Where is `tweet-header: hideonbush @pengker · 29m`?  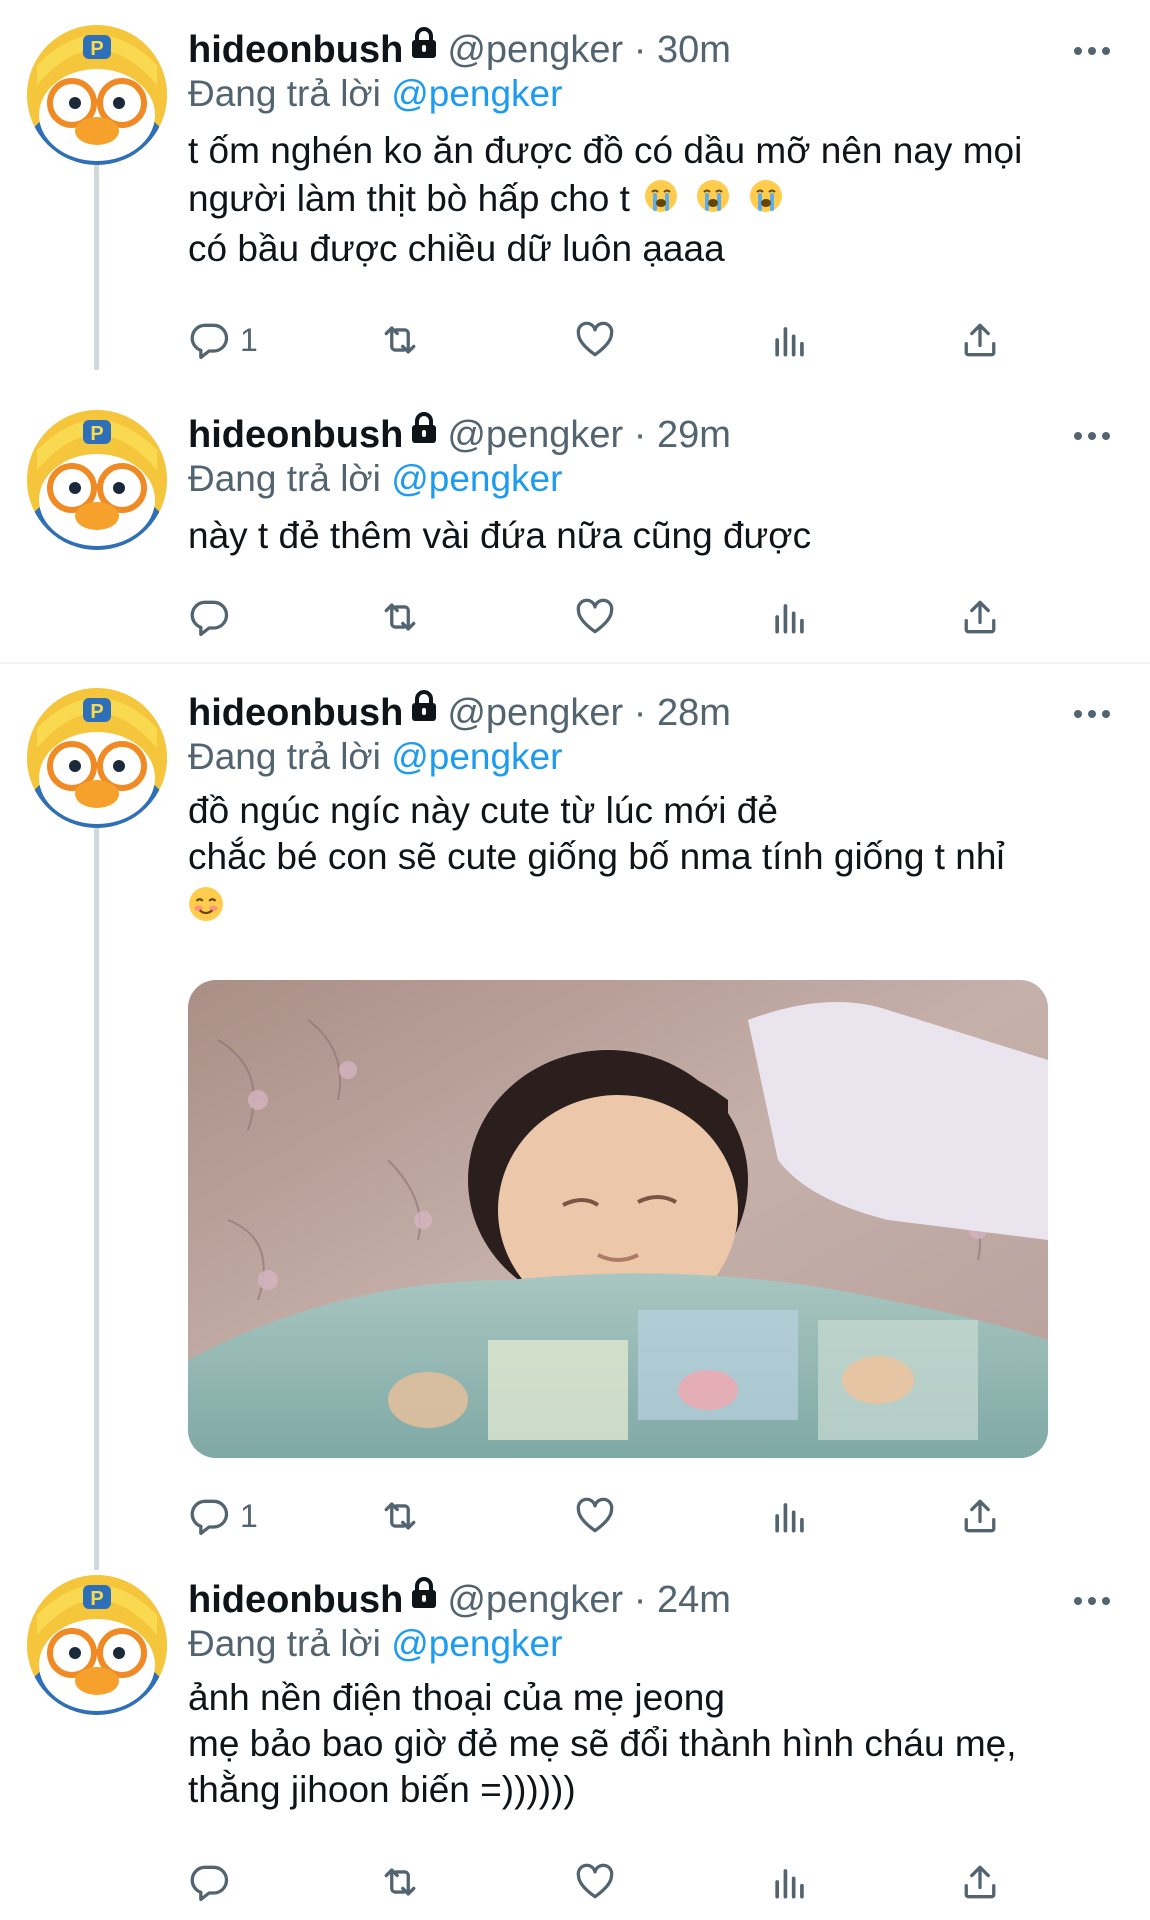 tweet-header: hideonbush @pengker · 29m is located at coordinates (459, 435).